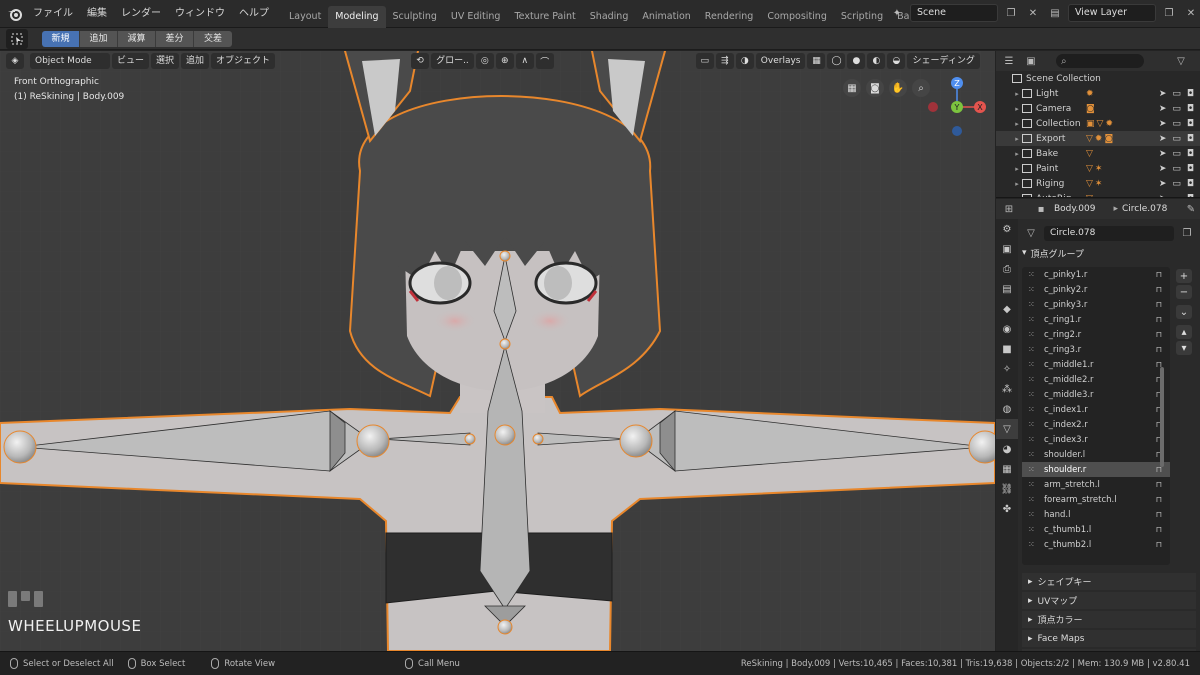 Image resolution: width=1200 pixels, height=675 pixels. I want to click on menu-help: ヘルプ, so click(254, 14).